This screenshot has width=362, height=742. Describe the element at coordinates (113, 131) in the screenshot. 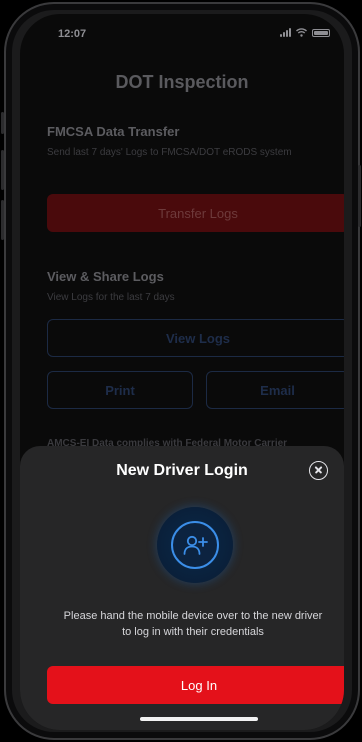

I see `fmcsa-section-title: FMCSA Data Transfer` at that location.